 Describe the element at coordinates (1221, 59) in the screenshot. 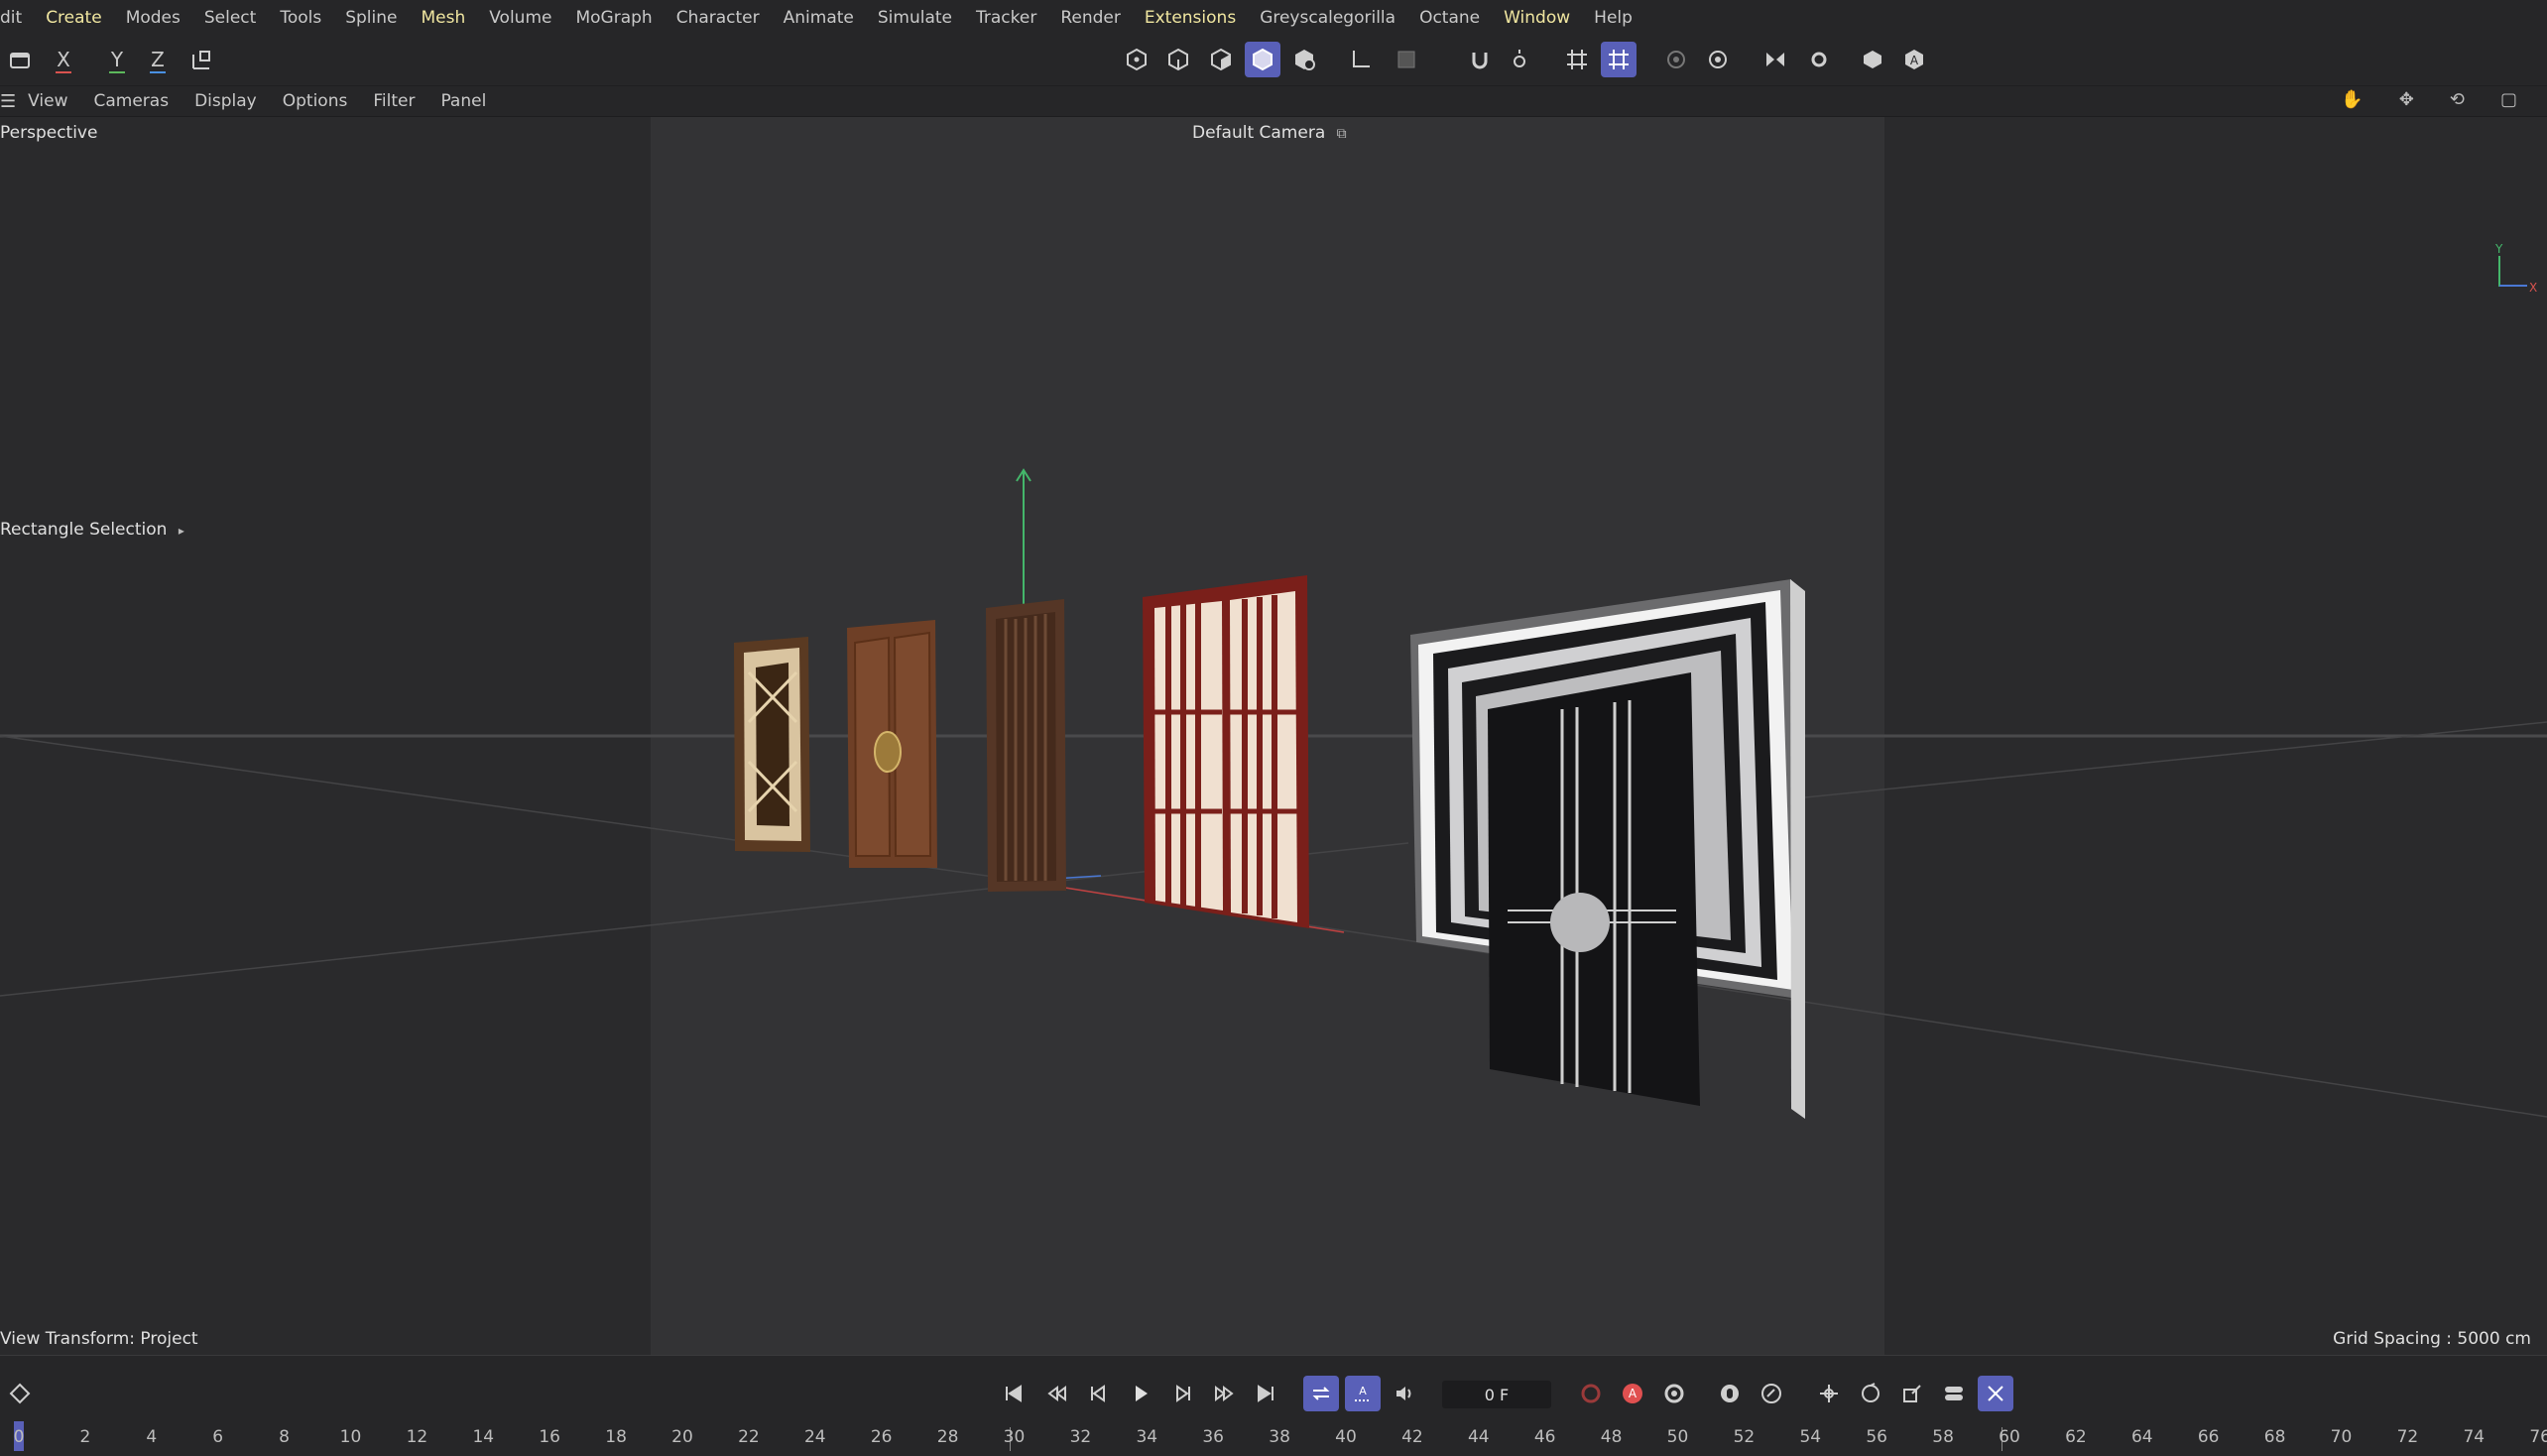

I see `polygons-mode-icon` at that location.